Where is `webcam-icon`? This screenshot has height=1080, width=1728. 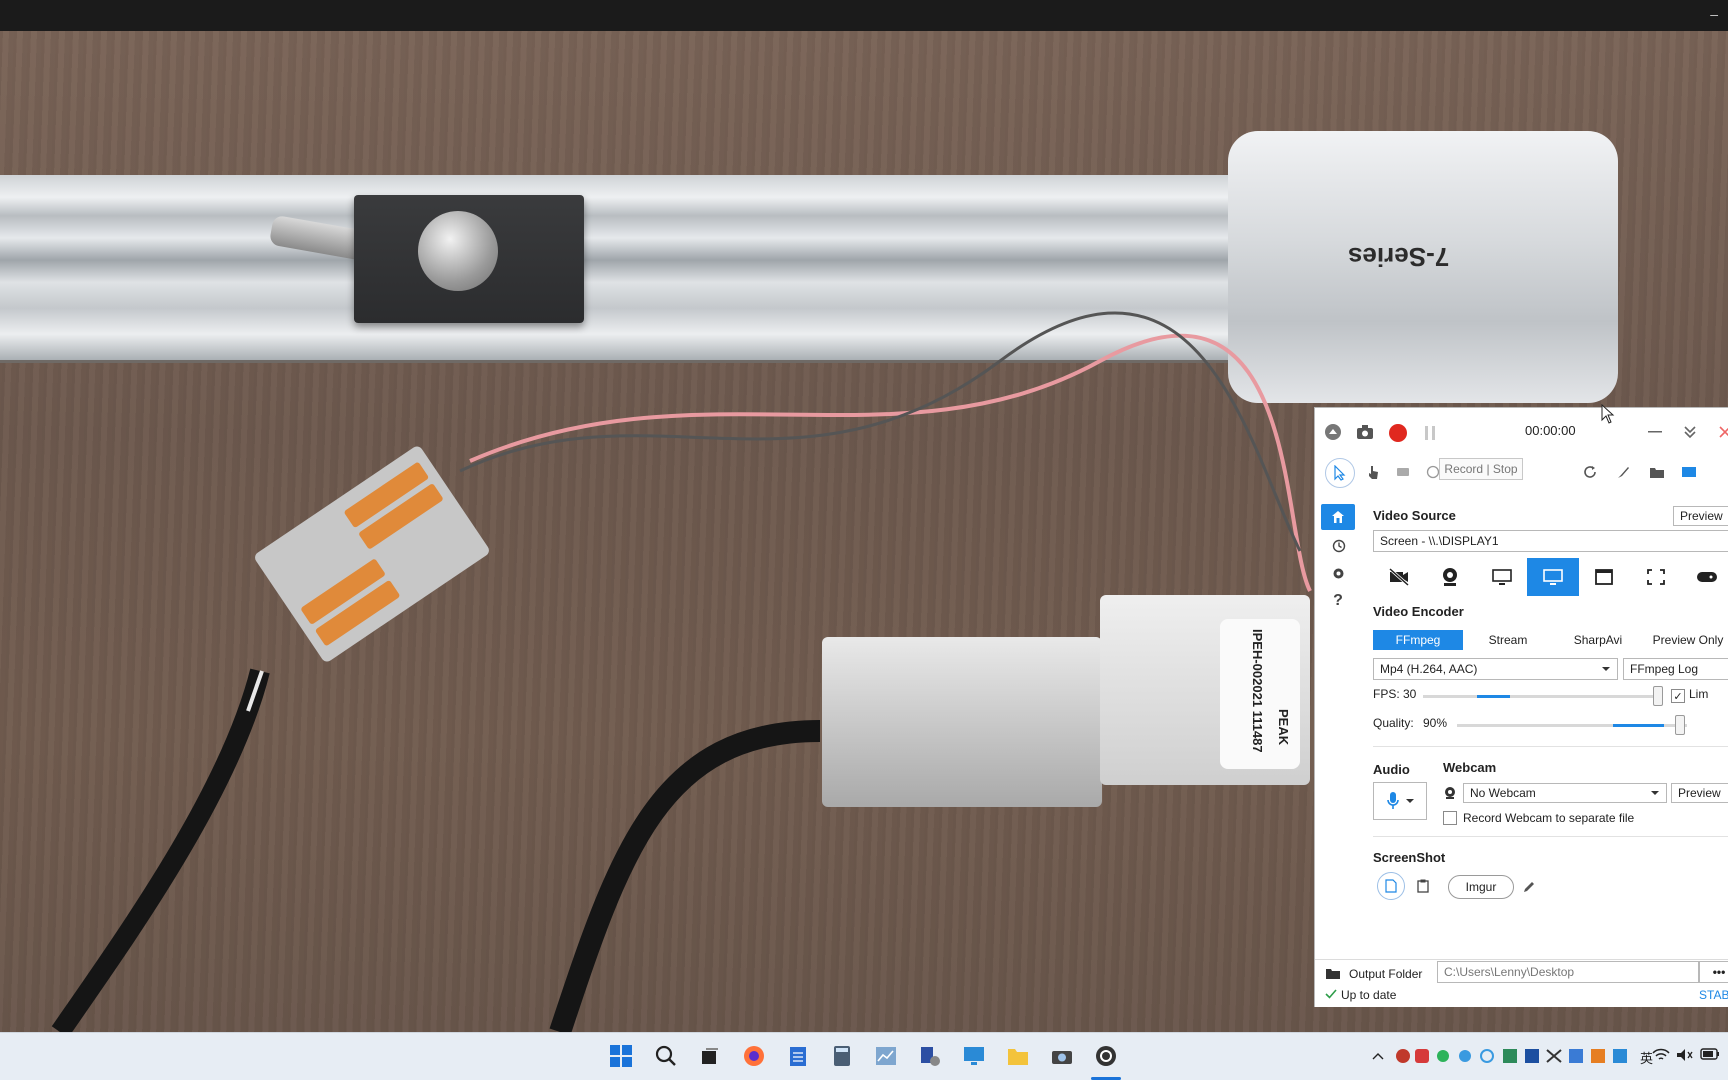 webcam-icon is located at coordinates (1450, 793).